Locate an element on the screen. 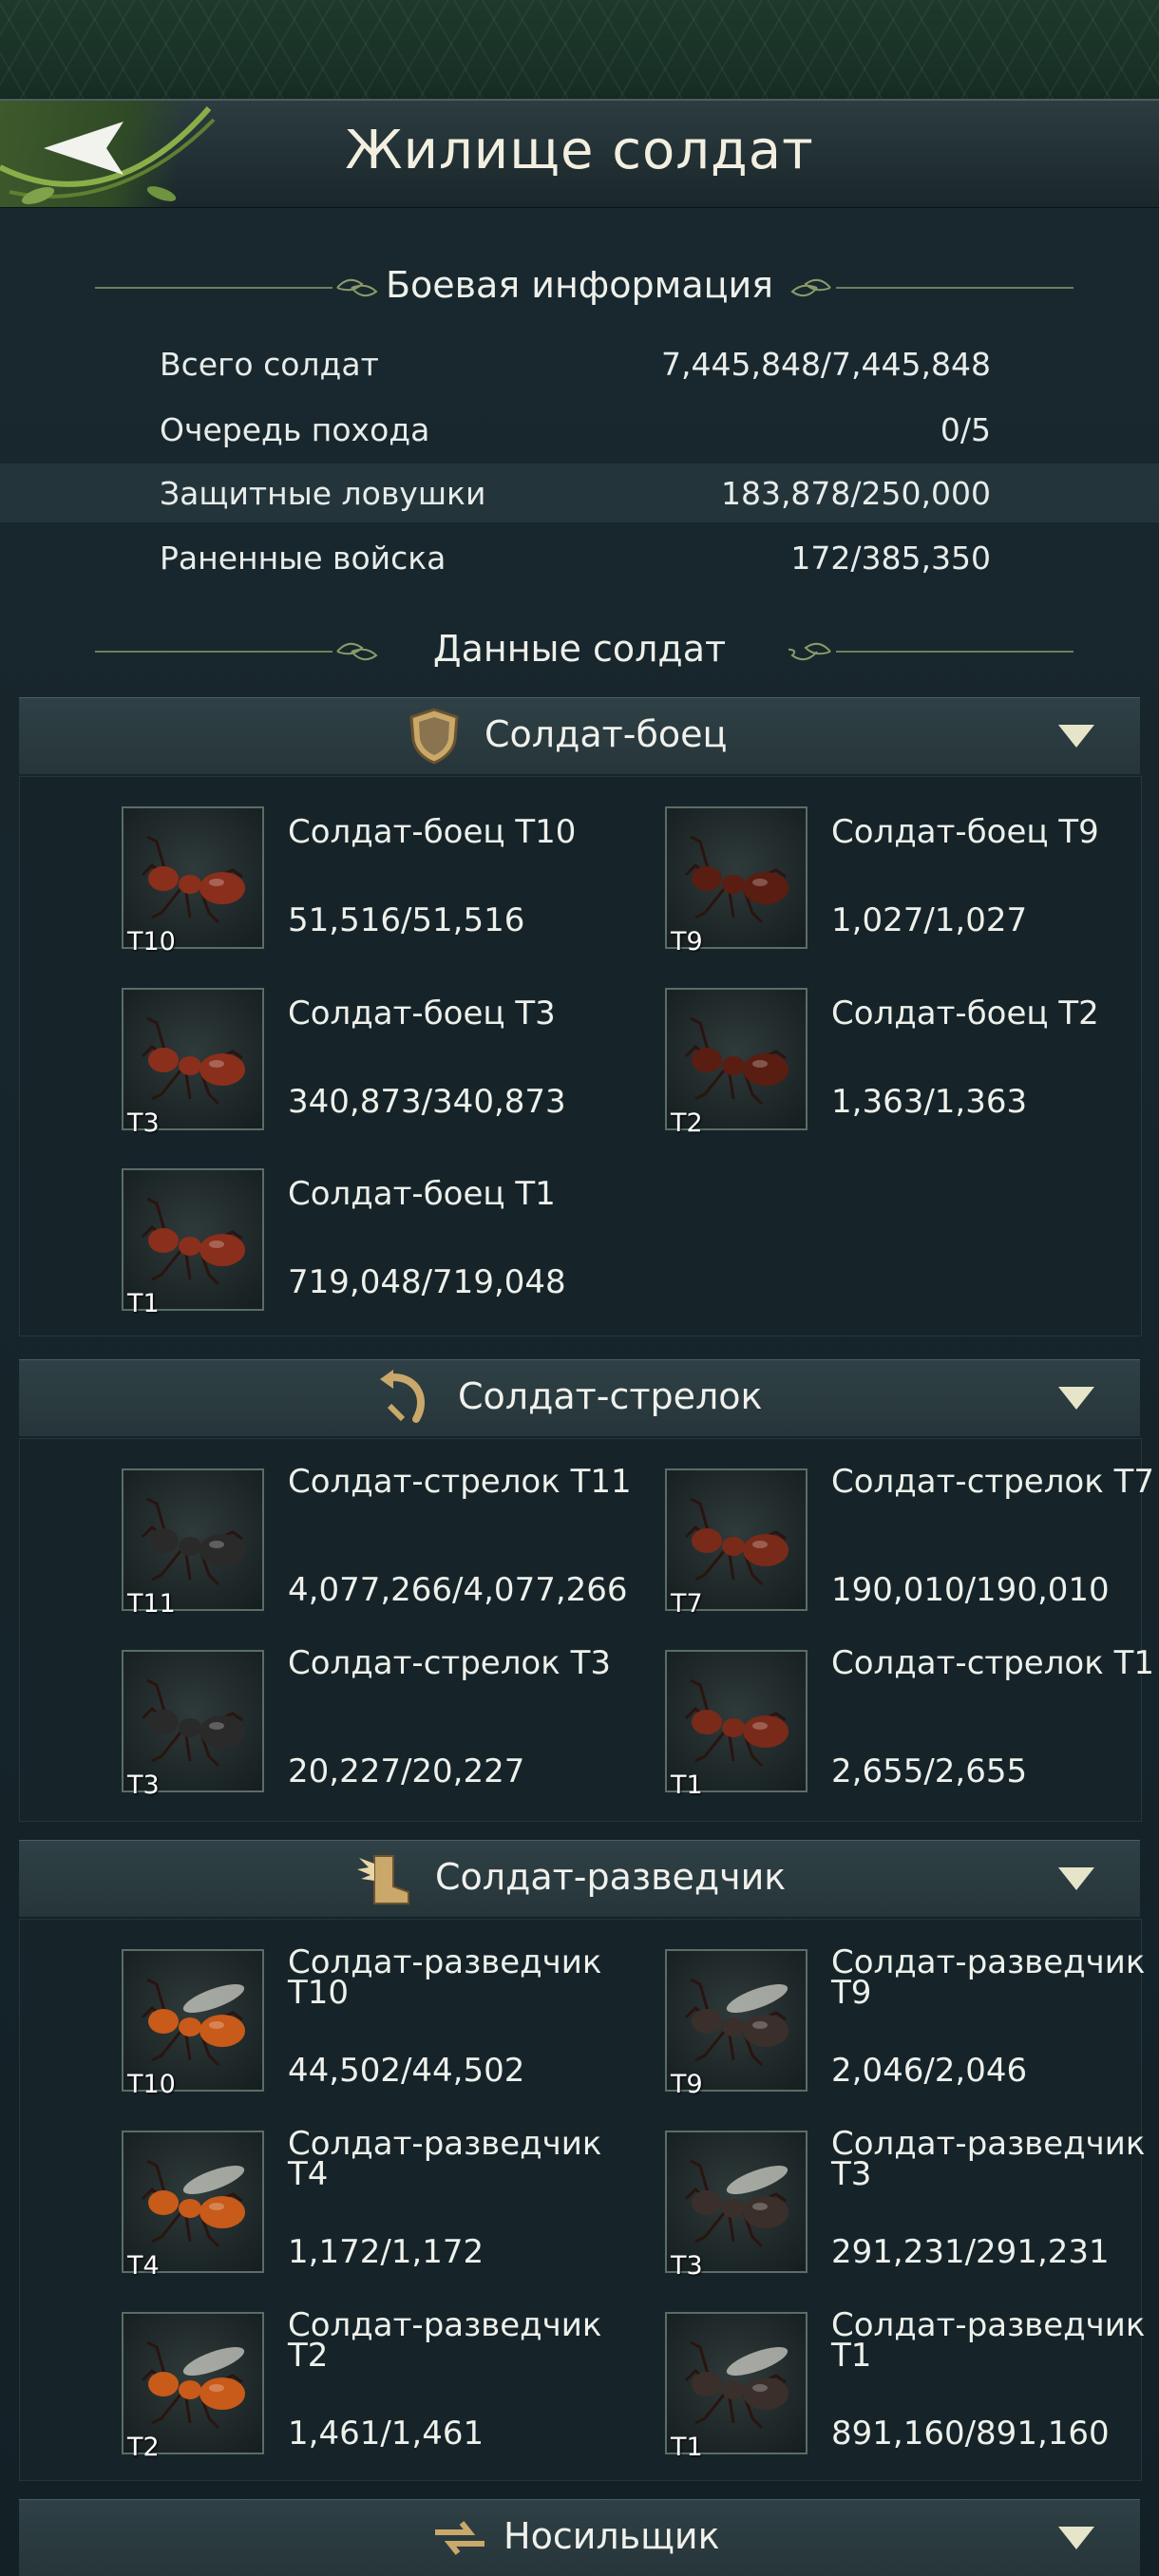 The height and width of the screenshot is (2576, 1159). unit-name: Солдат-стрелок T1 is located at coordinates (992, 1663).